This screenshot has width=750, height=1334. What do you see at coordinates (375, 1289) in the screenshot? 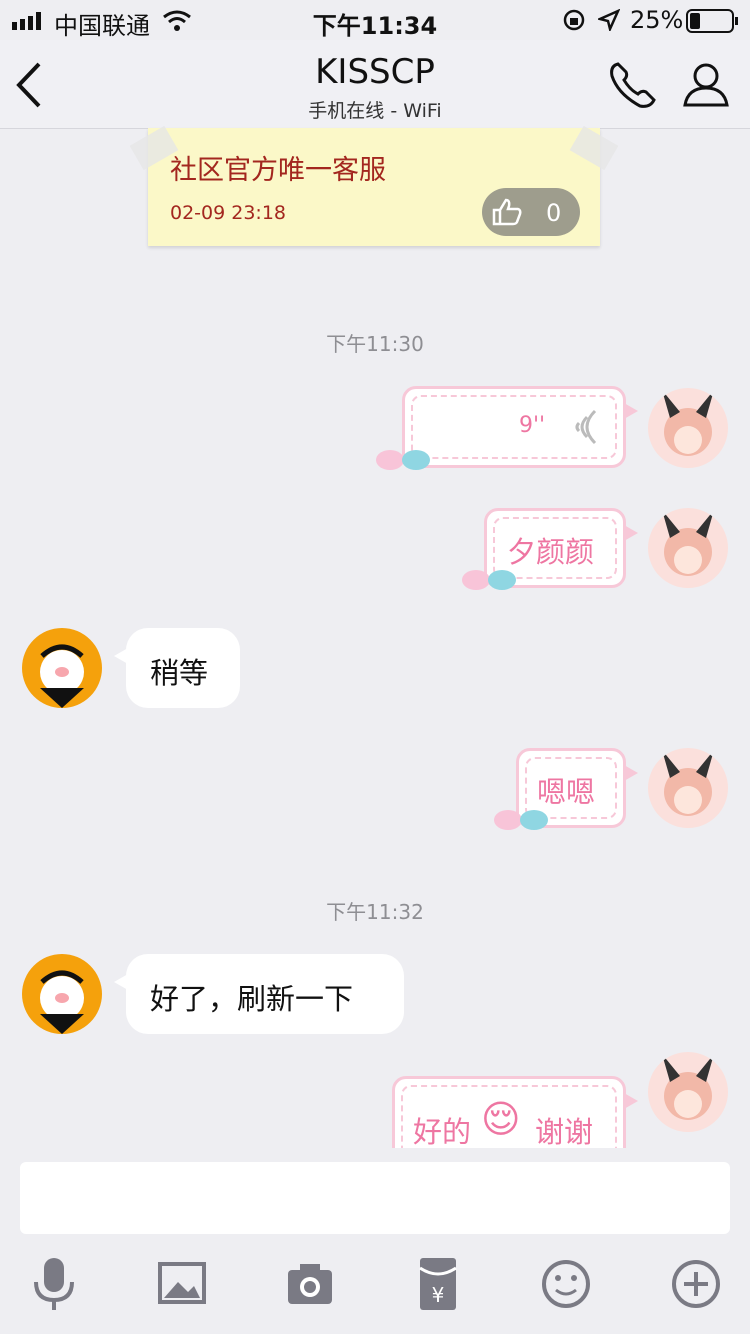
I see `chat-toolbar: ¥` at bounding box center [375, 1289].